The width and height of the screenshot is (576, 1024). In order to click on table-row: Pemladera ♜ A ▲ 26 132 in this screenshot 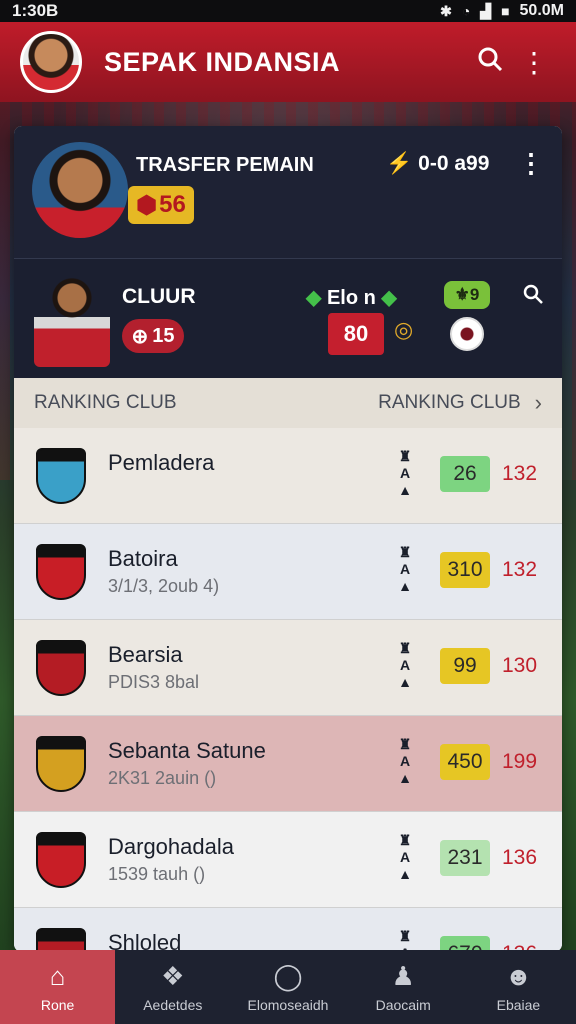, I will do `click(288, 476)`.